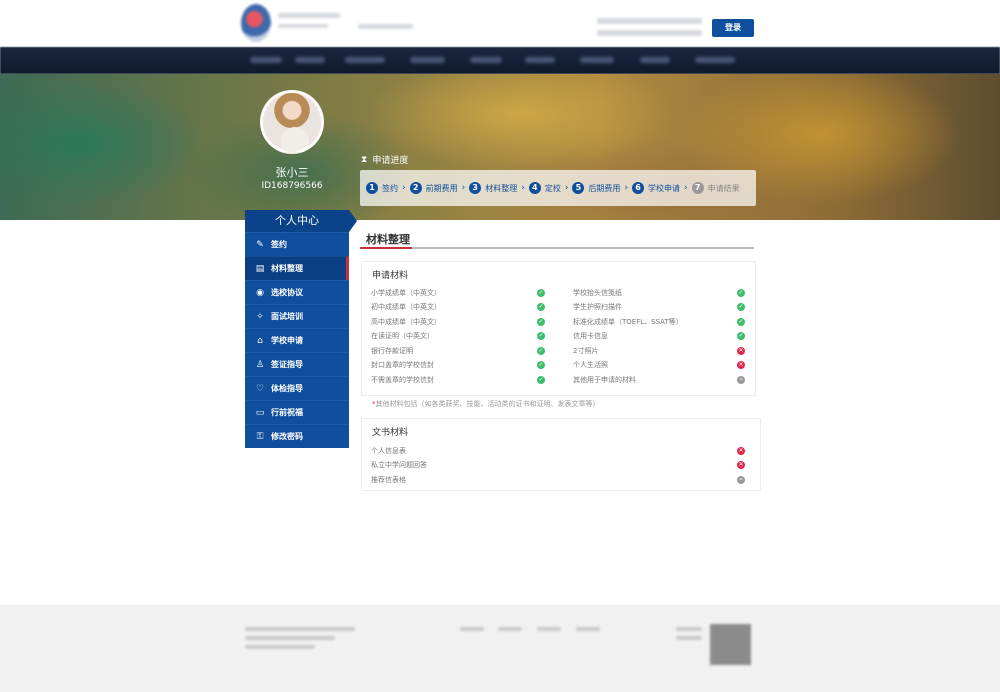 Image resolution: width=1000 pixels, height=692 pixels. What do you see at coordinates (260, 244) in the screenshot?
I see `edit-icon: ✎` at bounding box center [260, 244].